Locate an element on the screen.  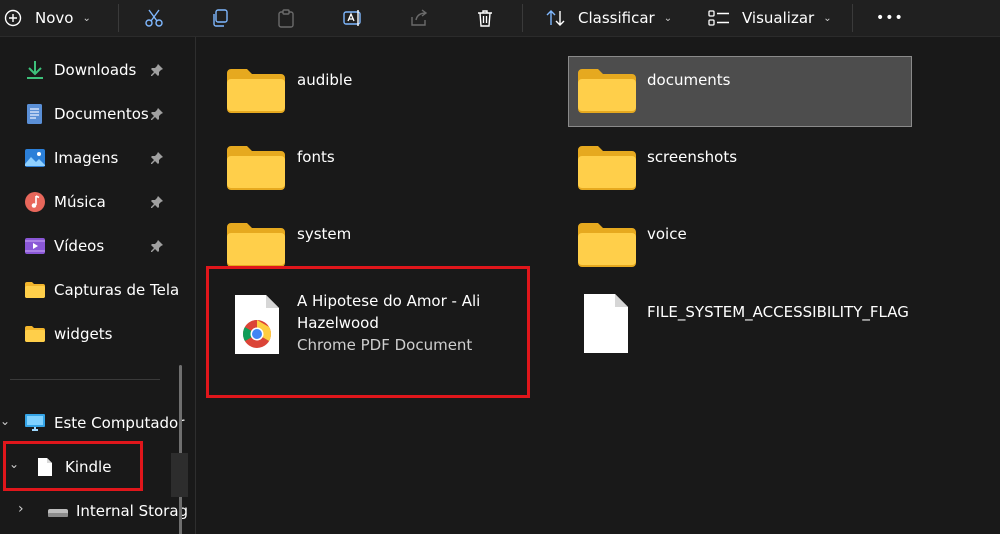
paste-button is located at coordinates (286, 18).